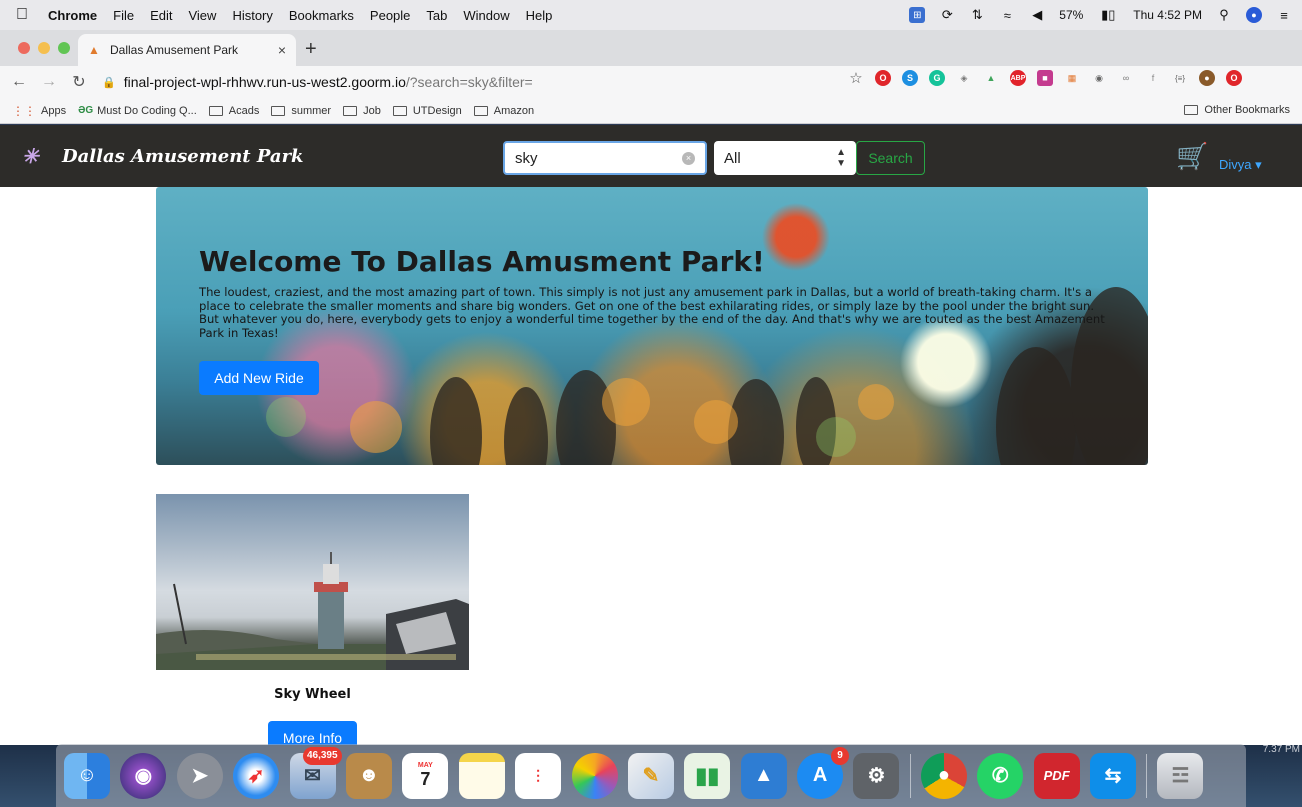 Image resolution: width=1302 pixels, height=807 pixels. I want to click on pdf-app-icon: PDF, so click(1056, 775).